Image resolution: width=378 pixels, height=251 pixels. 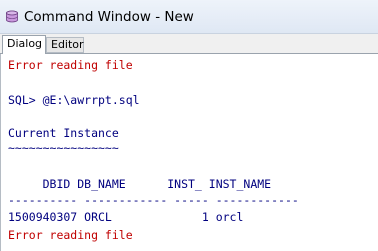 What do you see at coordinates (189, 44) in the screenshot?
I see `tab-bar: Dialog Editor` at bounding box center [189, 44].